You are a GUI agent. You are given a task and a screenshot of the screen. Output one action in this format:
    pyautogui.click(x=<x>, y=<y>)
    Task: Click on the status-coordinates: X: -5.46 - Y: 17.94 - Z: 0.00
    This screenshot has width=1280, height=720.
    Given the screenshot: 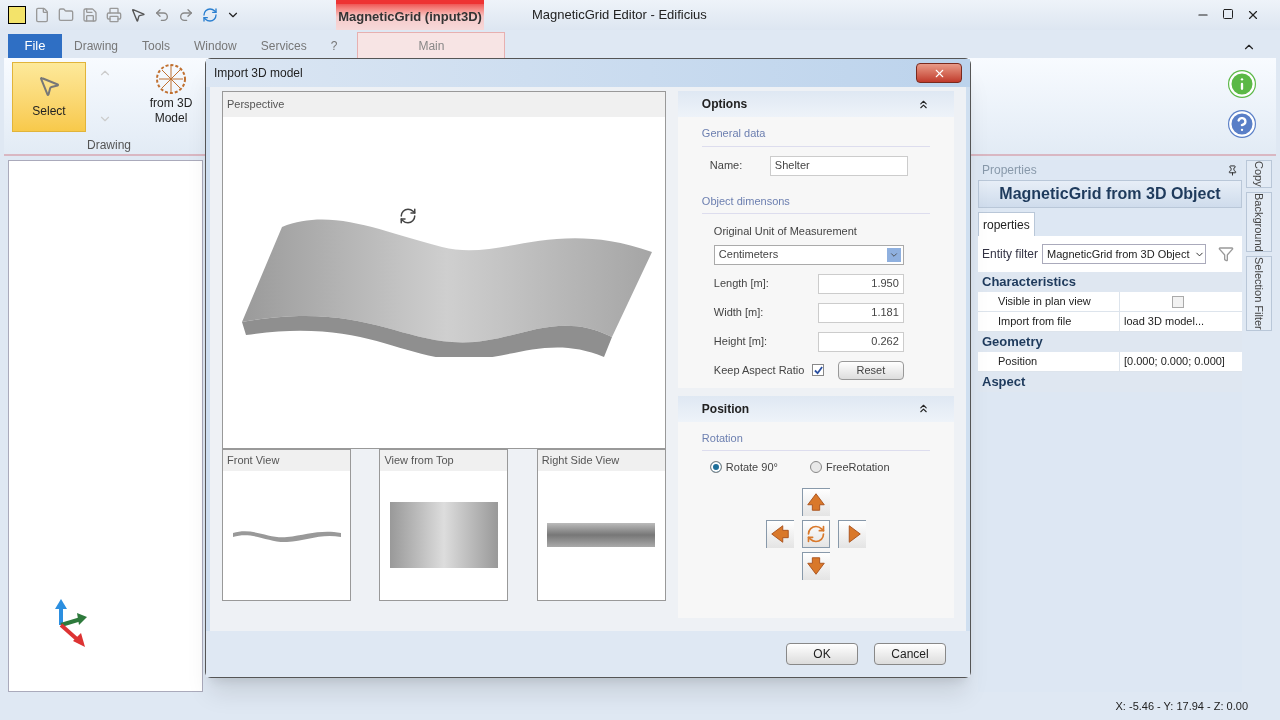 What is the action you would take?
    pyautogui.click(x=1181, y=706)
    